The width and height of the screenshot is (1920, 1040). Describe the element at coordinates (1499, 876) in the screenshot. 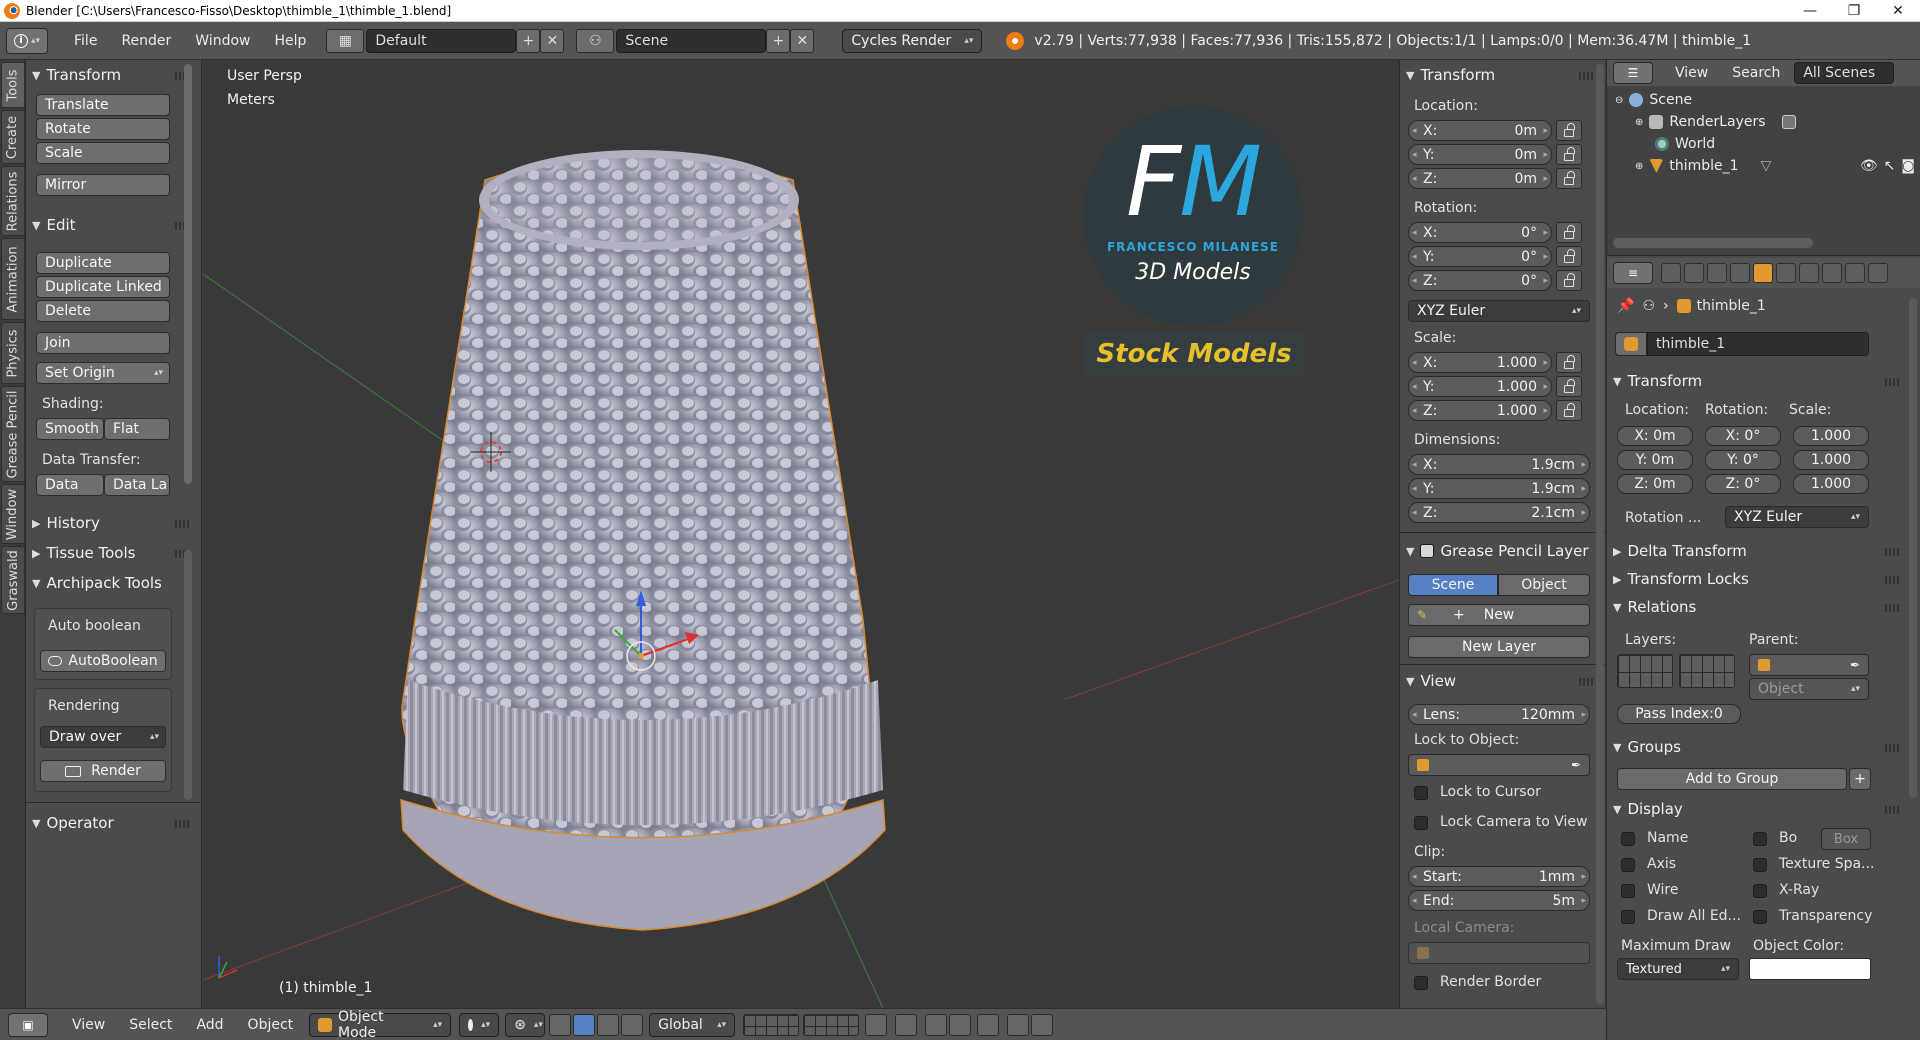

I see `clip-start-field: Start:1mm` at that location.